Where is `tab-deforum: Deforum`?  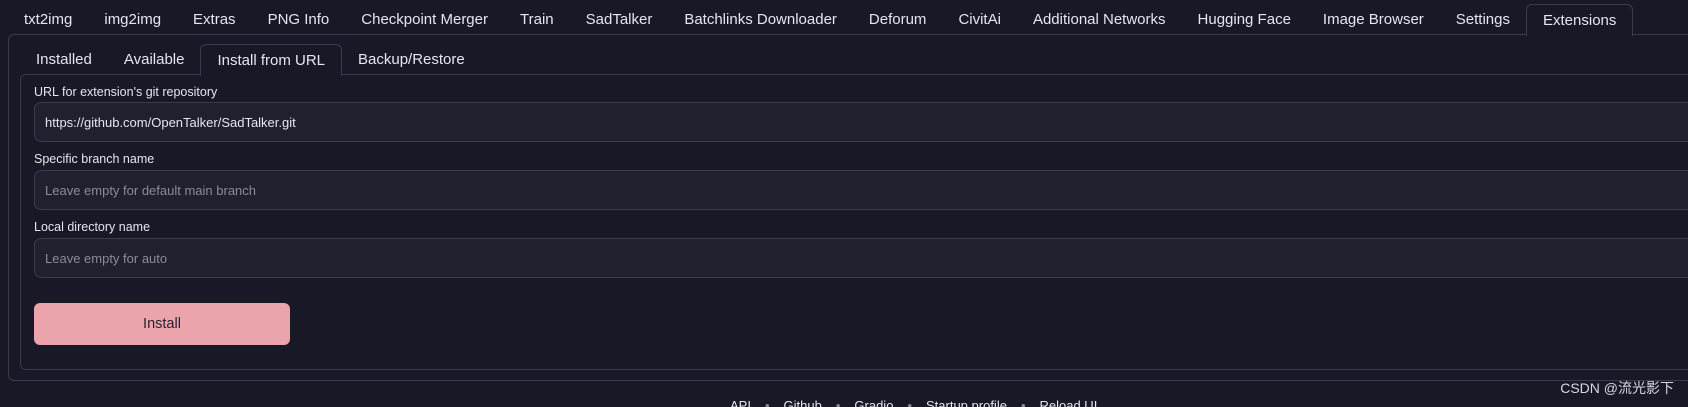 tab-deforum: Deforum is located at coordinates (898, 19).